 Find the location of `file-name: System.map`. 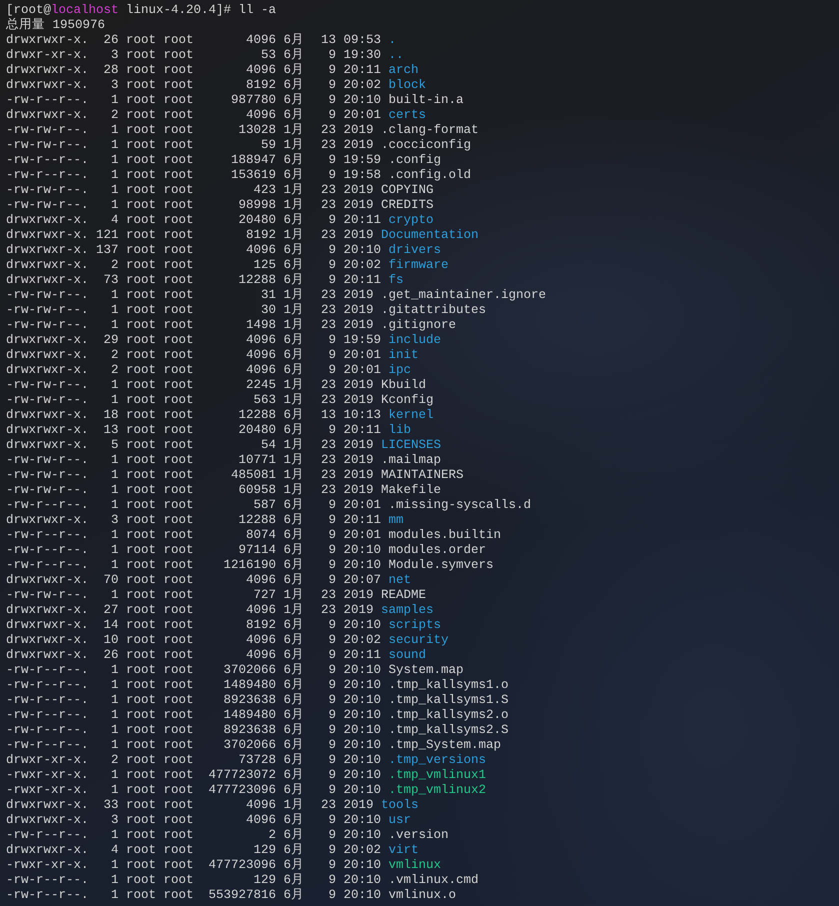

file-name: System.map is located at coordinates (426, 670).